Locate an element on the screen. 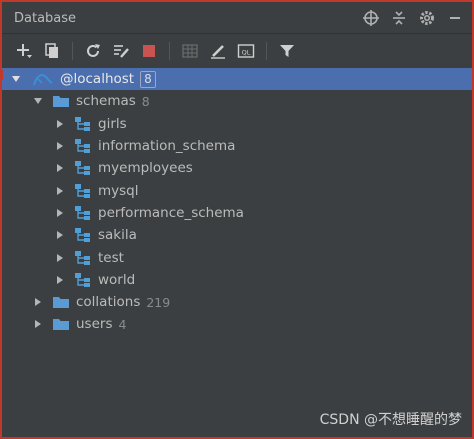 This screenshot has height=439, width=474. datasource-icon is located at coordinates (43, 79).